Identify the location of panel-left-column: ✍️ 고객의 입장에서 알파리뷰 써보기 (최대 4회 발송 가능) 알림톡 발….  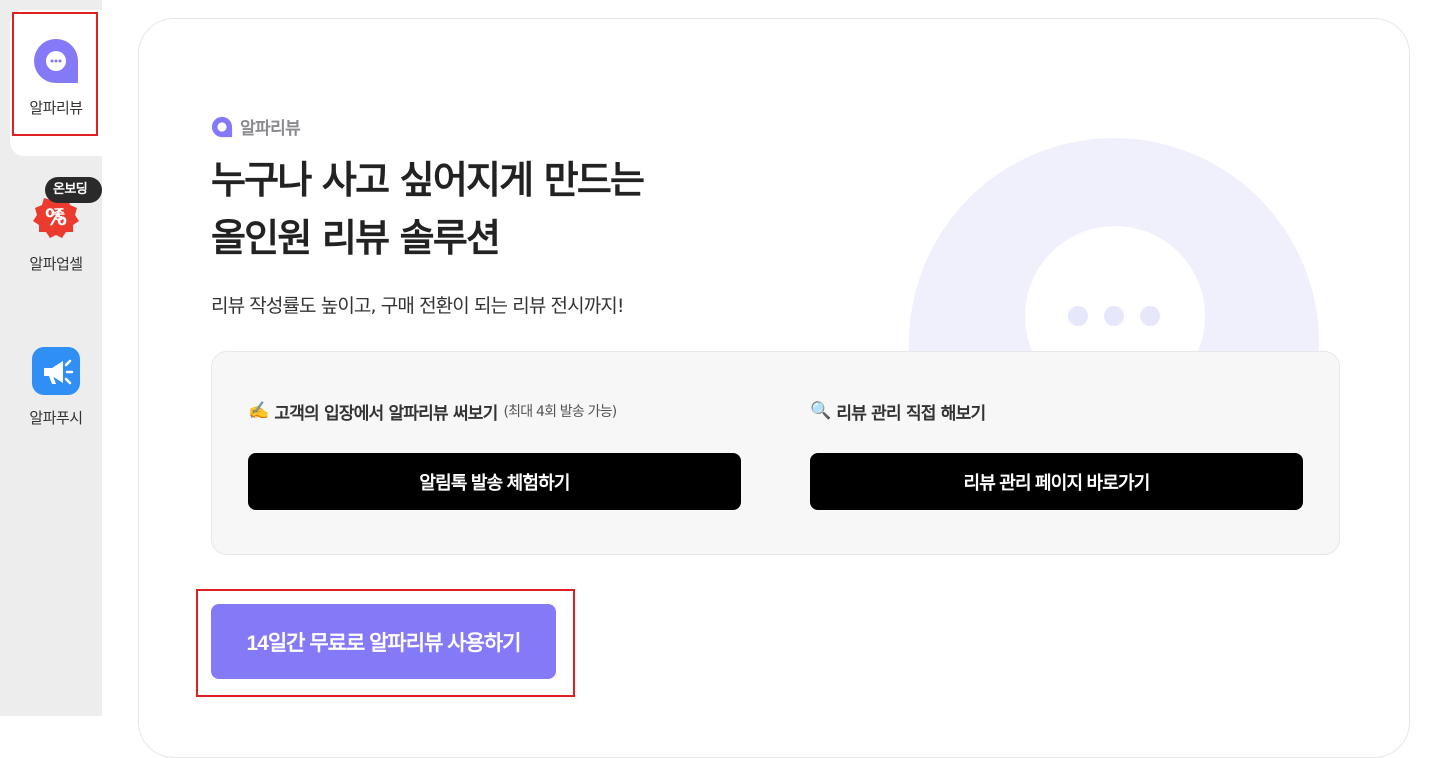
(494, 454).